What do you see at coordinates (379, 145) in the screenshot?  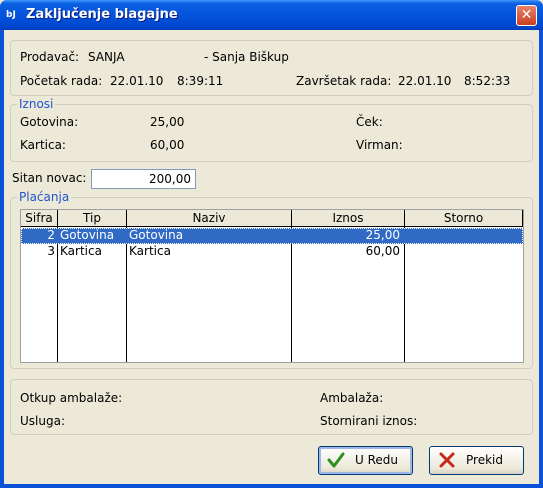 I see `virman-label: Virman:` at bounding box center [379, 145].